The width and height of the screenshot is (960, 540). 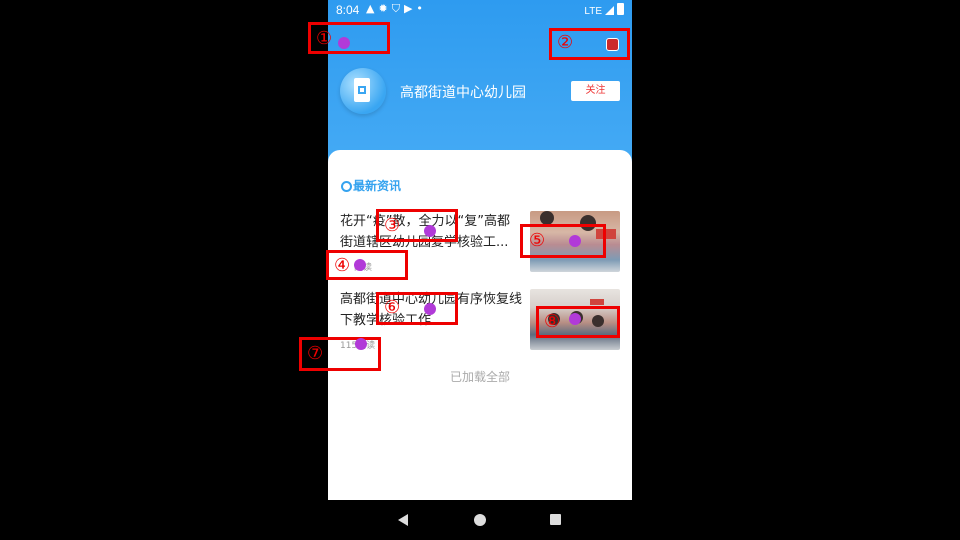 I want to click on annotation-label-8: ⑧, so click(x=552, y=321).